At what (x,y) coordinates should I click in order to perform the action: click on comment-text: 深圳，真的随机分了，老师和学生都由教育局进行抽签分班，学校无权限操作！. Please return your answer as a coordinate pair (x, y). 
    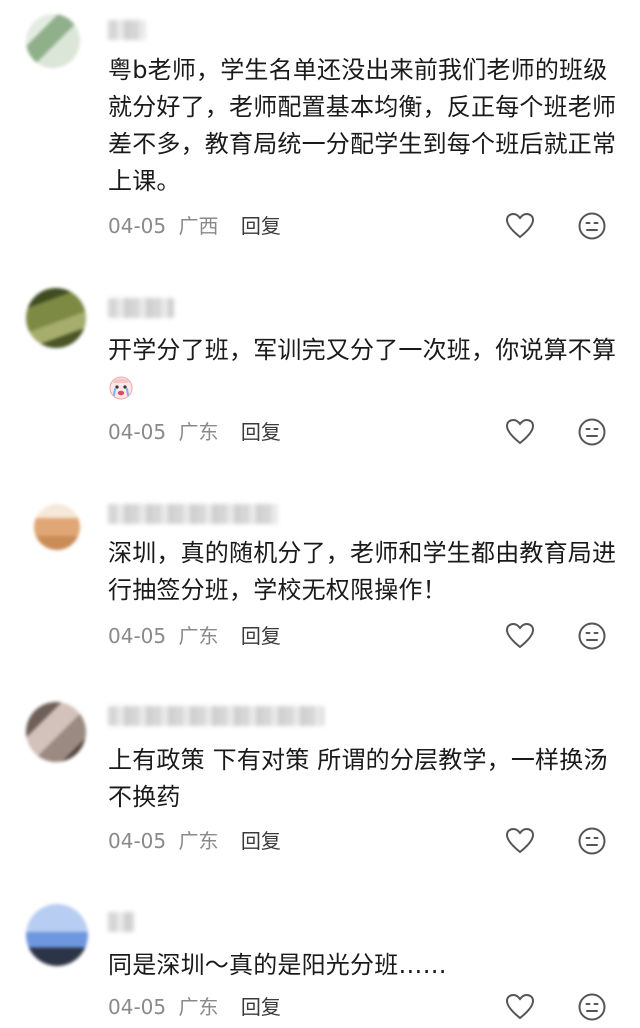
    Looking at the image, I should click on (362, 571).